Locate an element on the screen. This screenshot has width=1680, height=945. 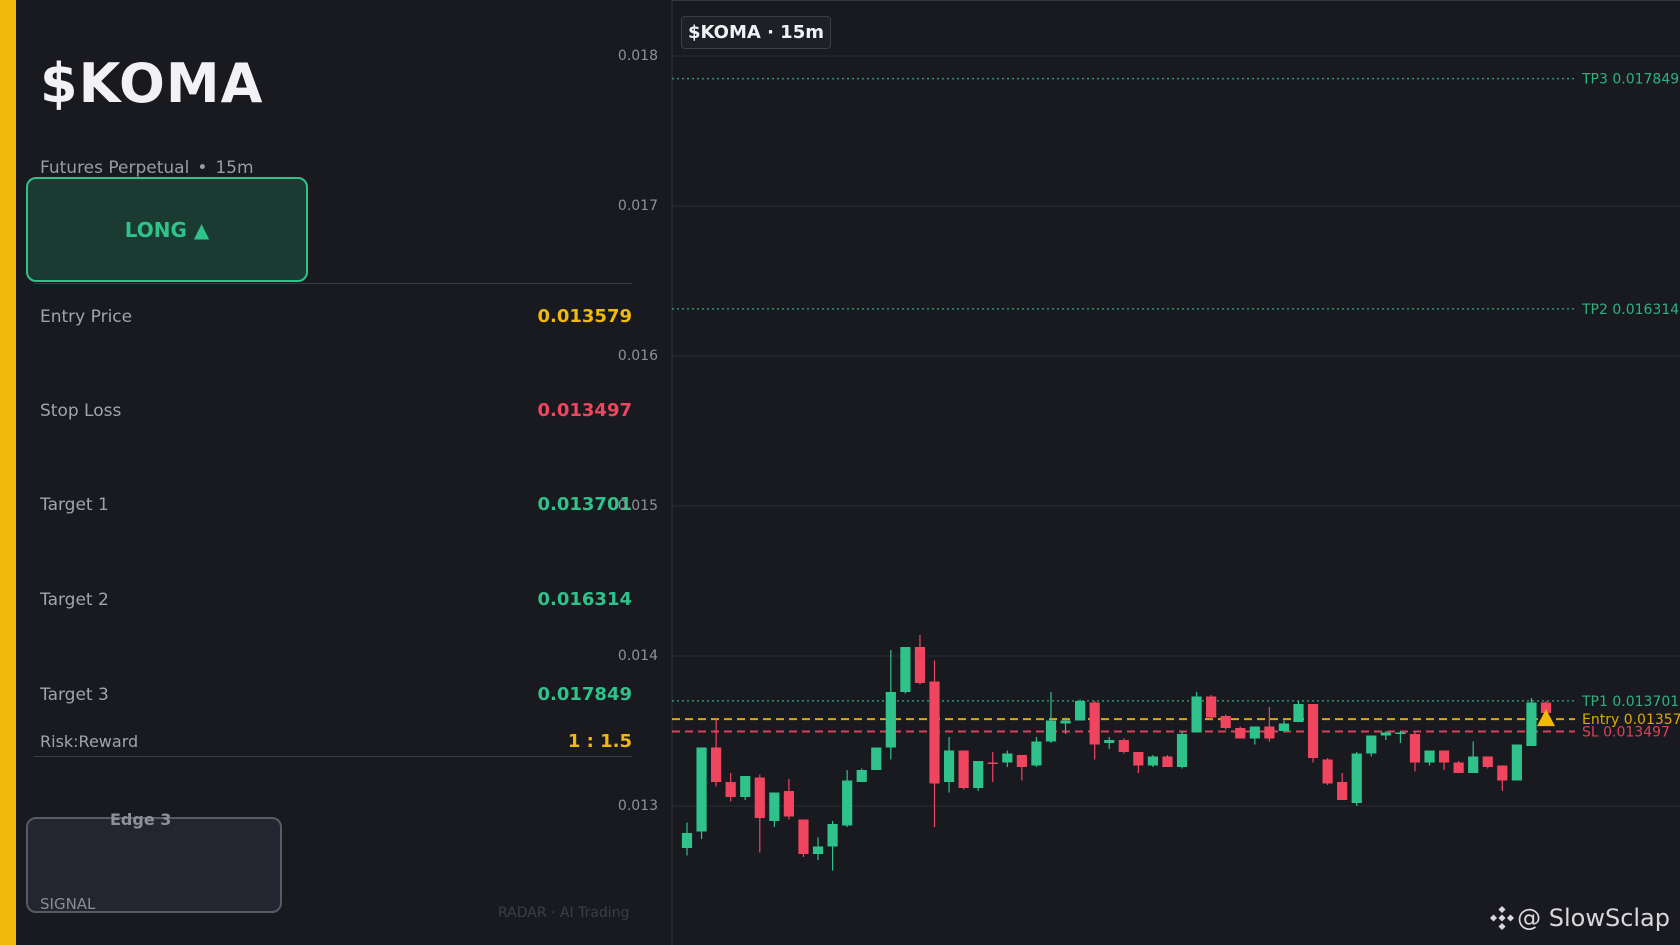
y-tick-label: 0.013 is located at coordinates (638, 806).